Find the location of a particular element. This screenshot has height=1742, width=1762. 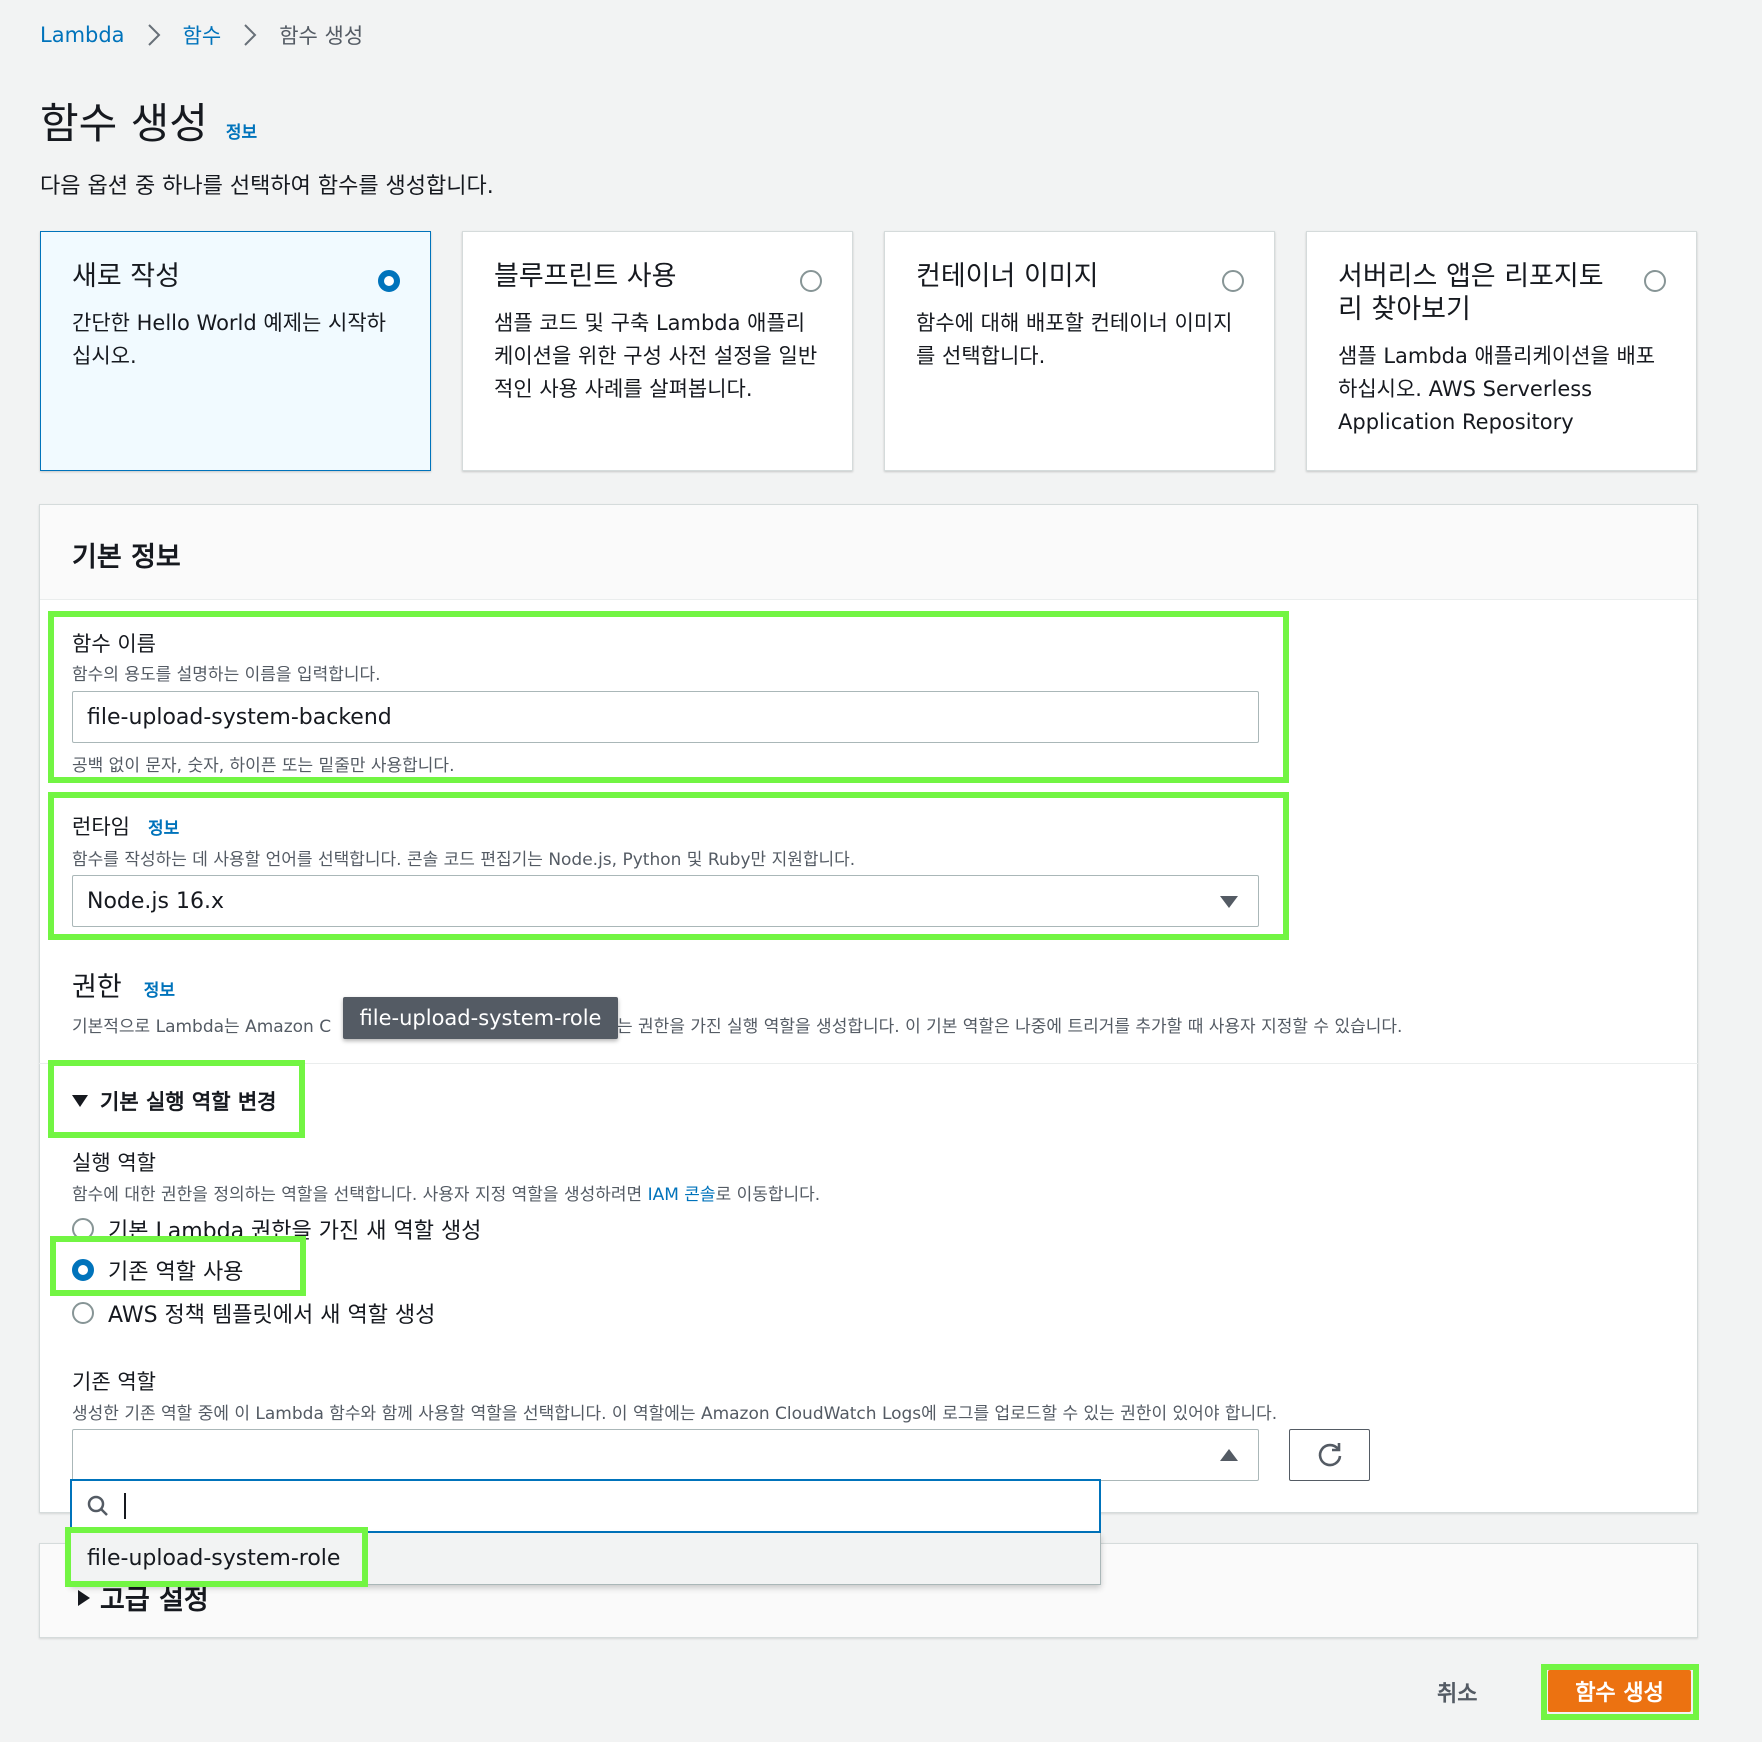

change-role-toggle: 기본 실행 역할 변경 is located at coordinates (174, 1101).